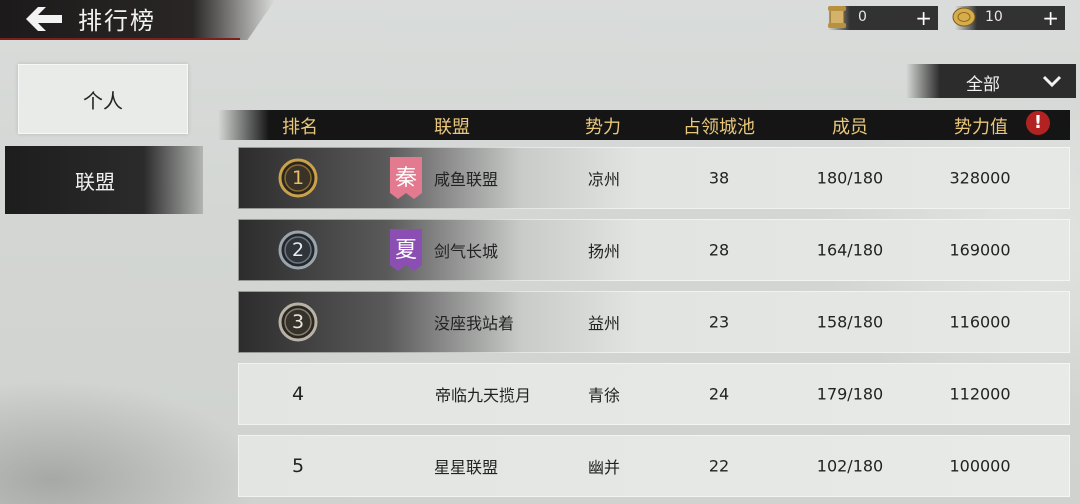  What do you see at coordinates (1008, 18) in the screenshot?
I see `resource-gold: 10 +` at bounding box center [1008, 18].